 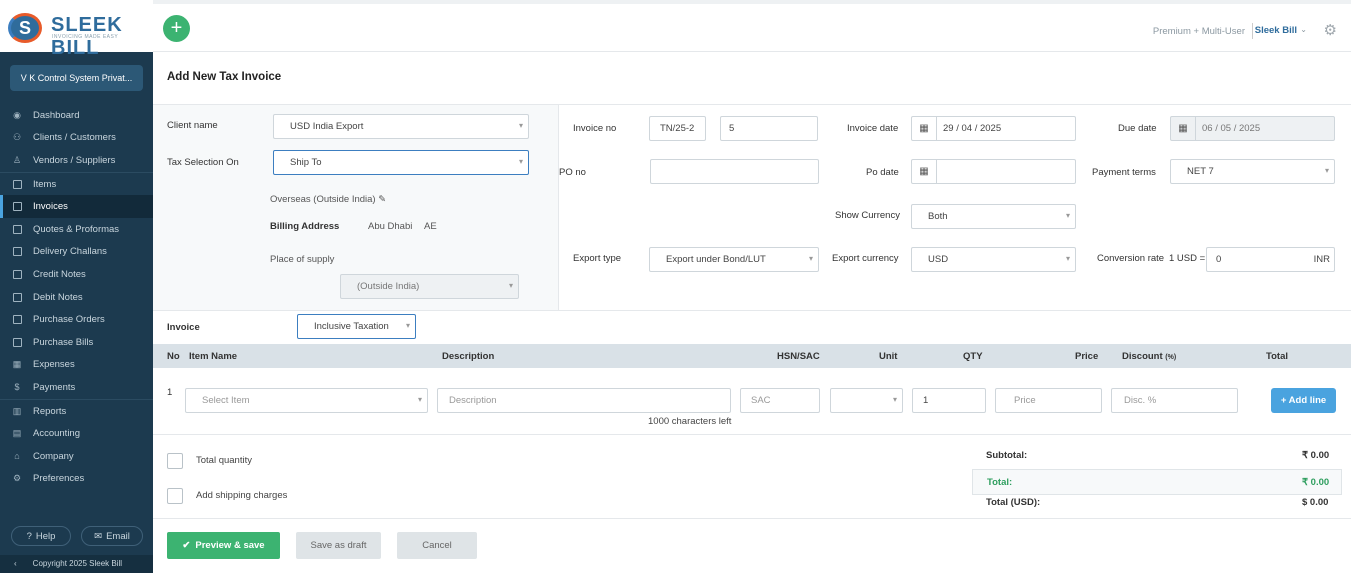 What do you see at coordinates (1007, 455) in the screenshot?
I see `subtotal-label: Subtotal:` at bounding box center [1007, 455].